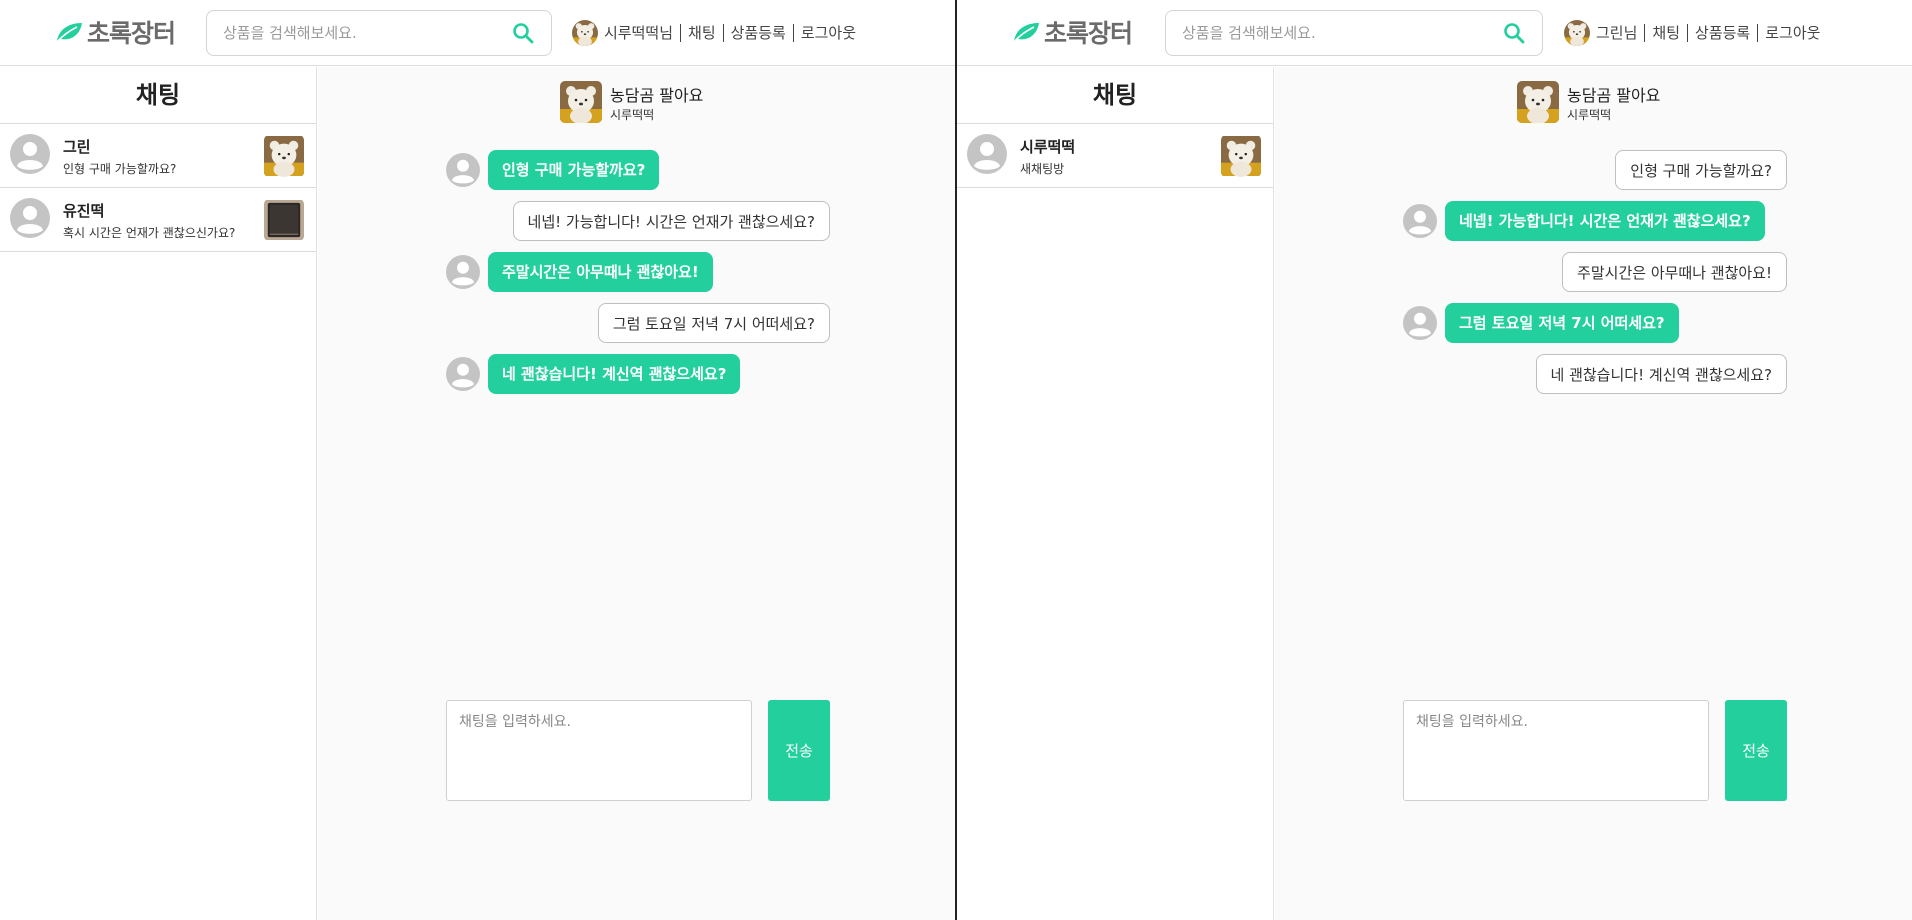 The width and height of the screenshot is (1912, 920). Describe the element at coordinates (158, 156) in the screenshot. I see `chat-room-item: 그린 인형 구매 가능할까요?` at that location.